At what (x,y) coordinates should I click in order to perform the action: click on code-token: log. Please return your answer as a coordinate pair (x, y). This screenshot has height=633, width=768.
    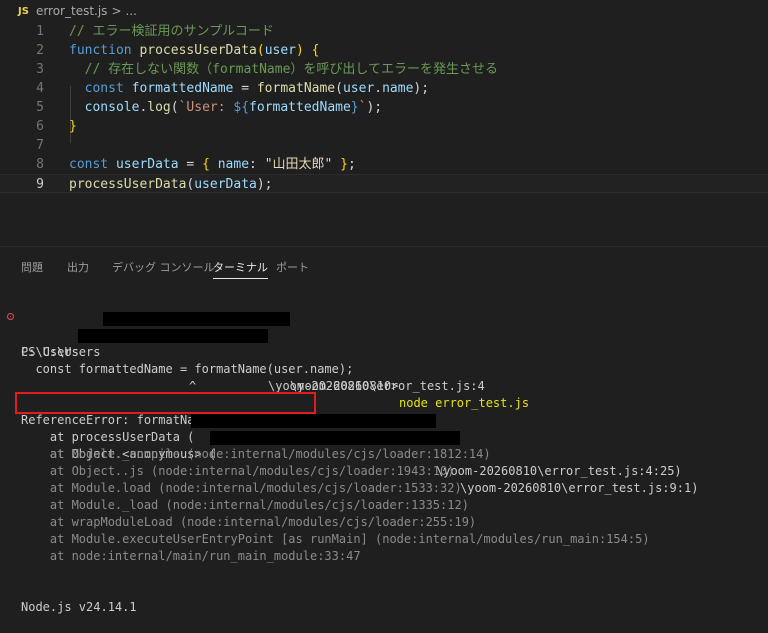
    Looking at the image, I should click on (159, 107).